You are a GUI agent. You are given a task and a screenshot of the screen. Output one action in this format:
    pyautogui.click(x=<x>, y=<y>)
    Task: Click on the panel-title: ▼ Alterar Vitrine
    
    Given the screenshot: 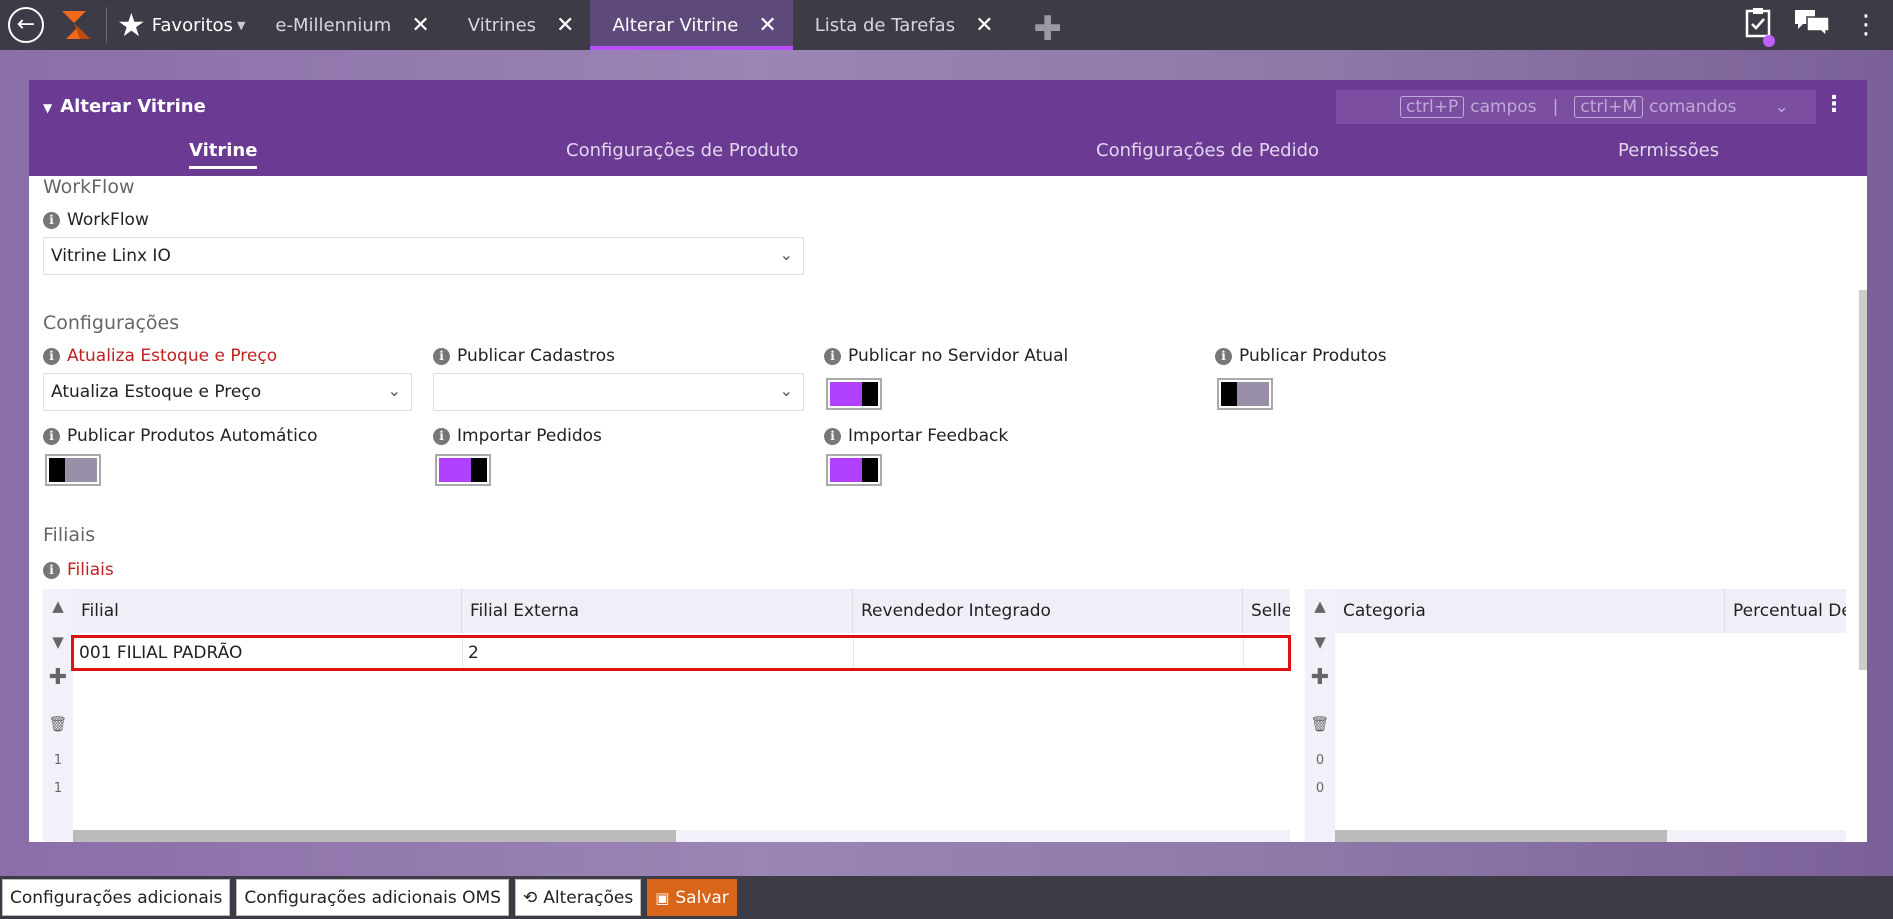 What is the action you would take?
    pyautogui.click(x=124, y=106)
    